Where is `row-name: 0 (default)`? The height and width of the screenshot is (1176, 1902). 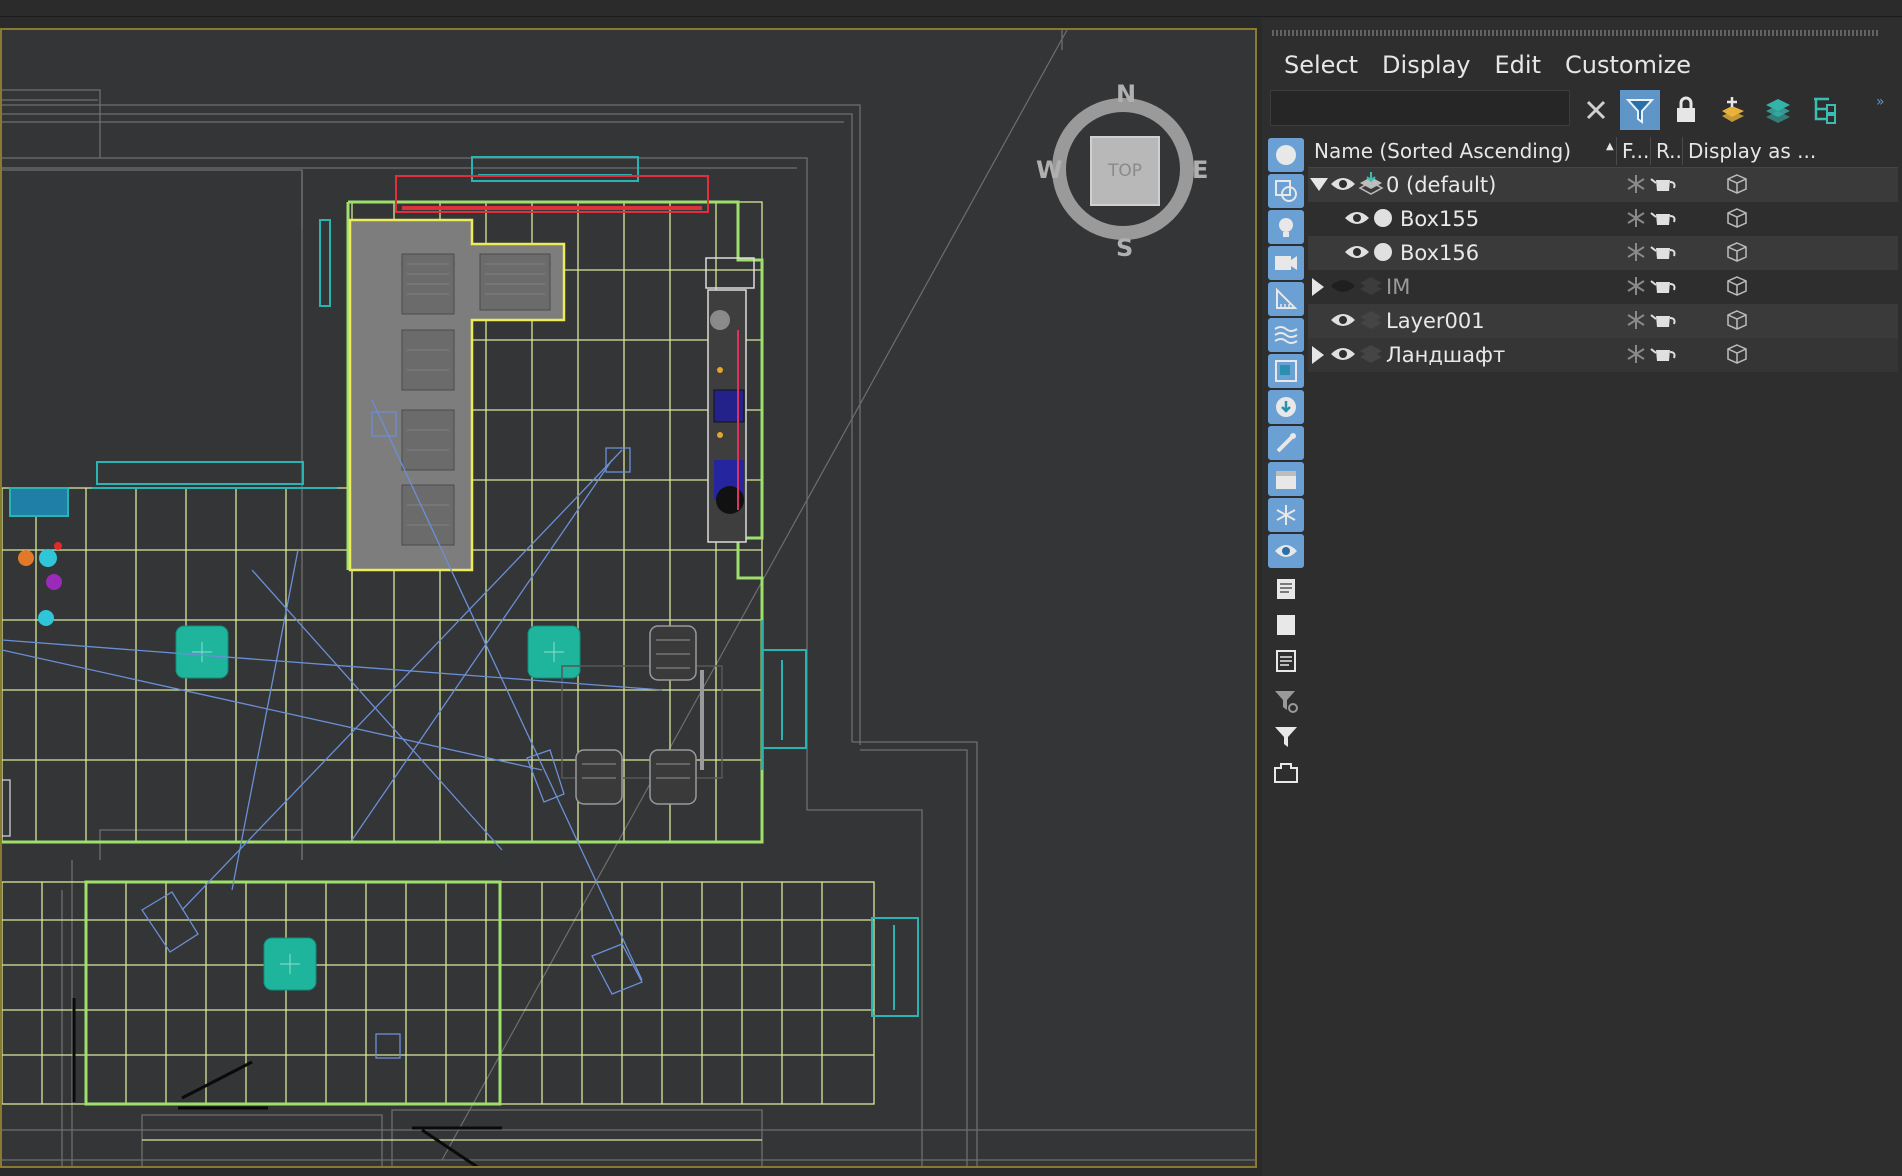
row-name: 0 (default) is located at coordinates (1441, 185).